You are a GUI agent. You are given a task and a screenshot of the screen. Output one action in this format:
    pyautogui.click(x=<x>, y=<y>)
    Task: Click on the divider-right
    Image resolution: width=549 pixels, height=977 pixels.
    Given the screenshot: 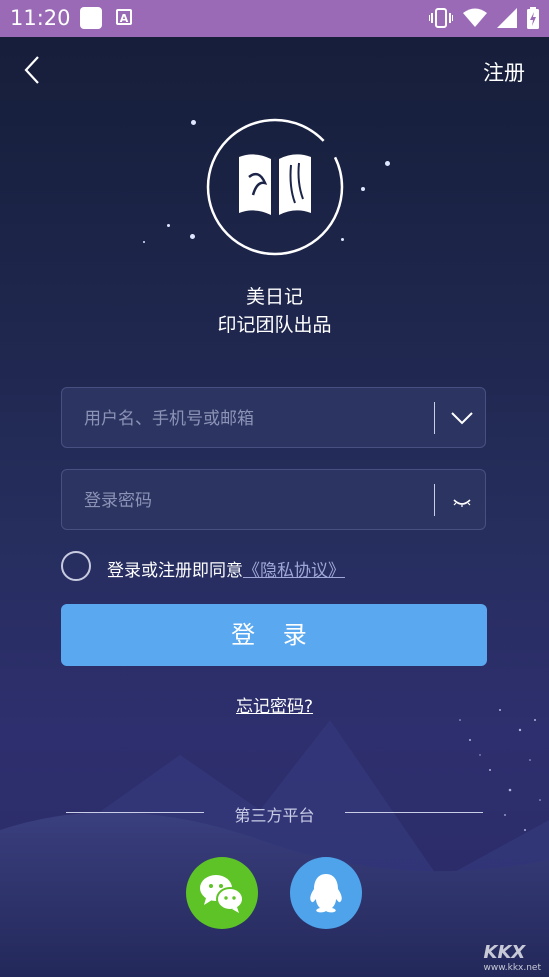 What is the action you would take?
    pyautogui.click(x=414, y=812)
    